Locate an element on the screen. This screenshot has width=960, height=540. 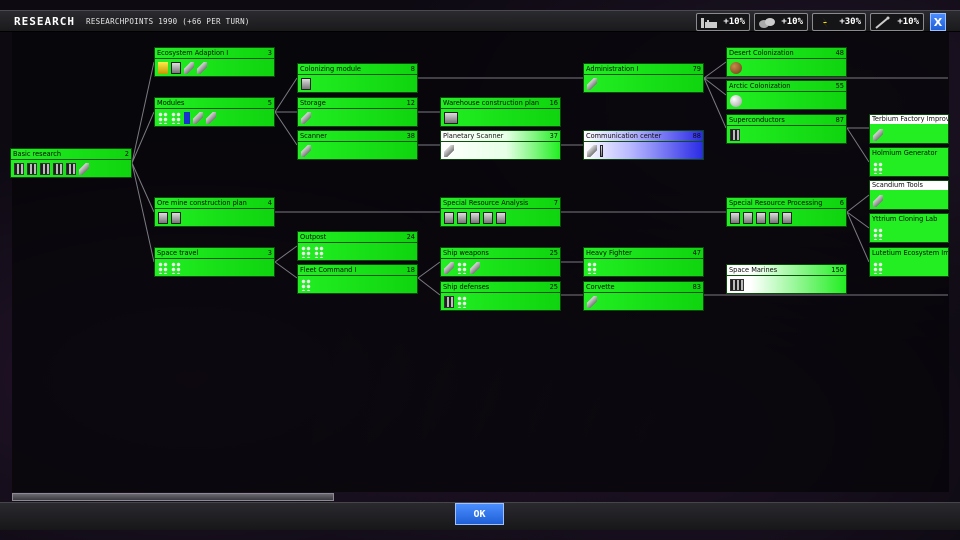
tech-ore-mine: Ore mine construction plan 4 is located at coordinates (214, 212).